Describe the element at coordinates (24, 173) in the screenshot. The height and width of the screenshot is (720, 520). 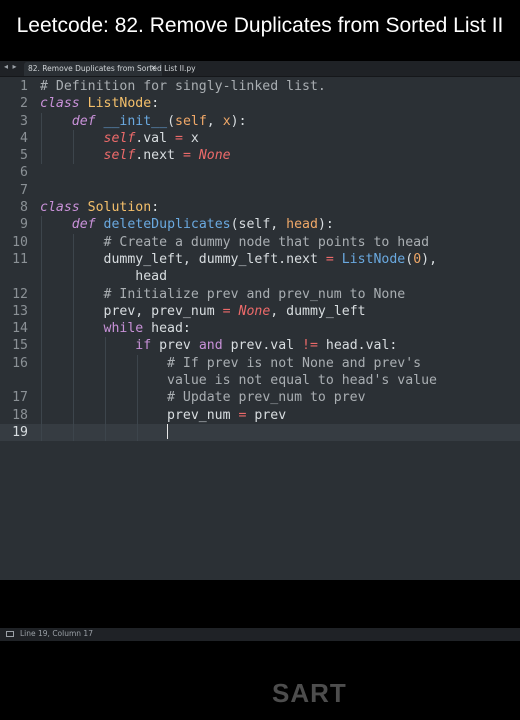
I see `line-number: 6` at that location.